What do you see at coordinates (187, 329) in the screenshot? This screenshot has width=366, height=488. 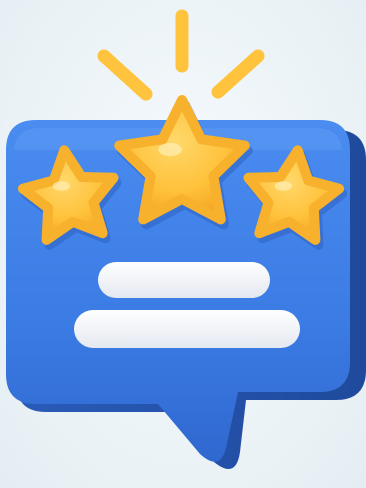 I see `text-line-bottom` at bounding box center [187, 329].